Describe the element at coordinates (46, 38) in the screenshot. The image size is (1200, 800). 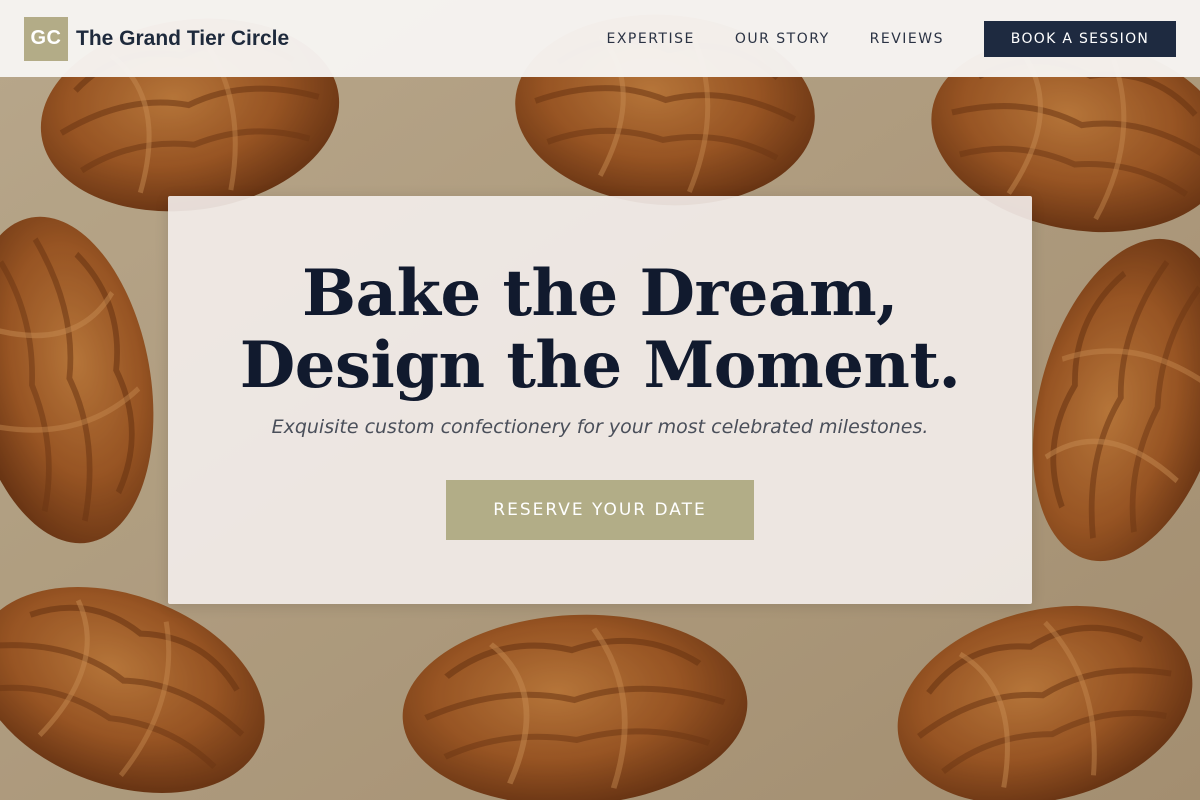
I see `brand-logo: GC` at that location.